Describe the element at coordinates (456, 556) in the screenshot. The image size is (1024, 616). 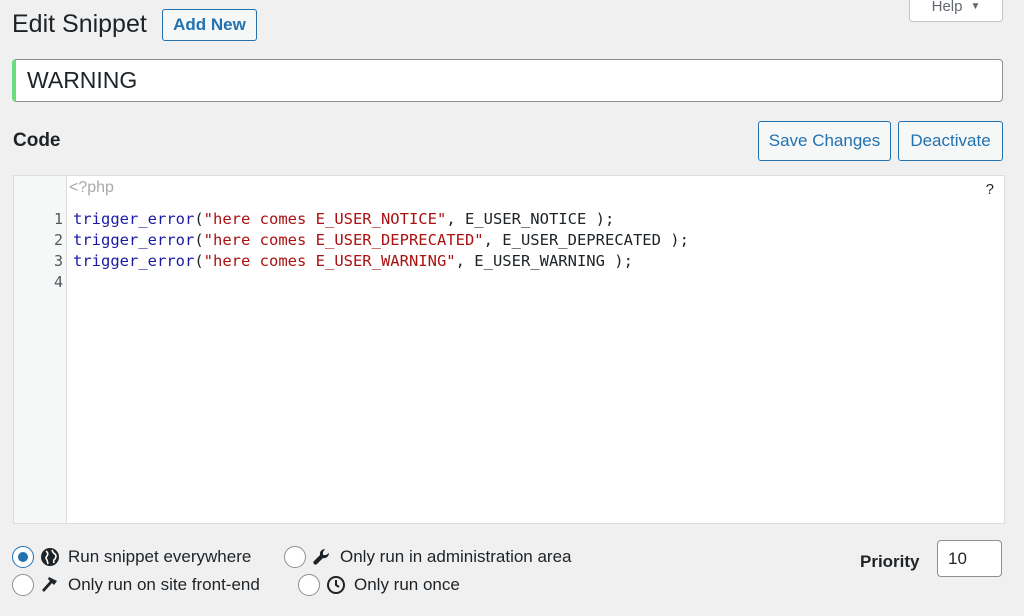
I see `scope-option-label: Only run in administration area` at that location.